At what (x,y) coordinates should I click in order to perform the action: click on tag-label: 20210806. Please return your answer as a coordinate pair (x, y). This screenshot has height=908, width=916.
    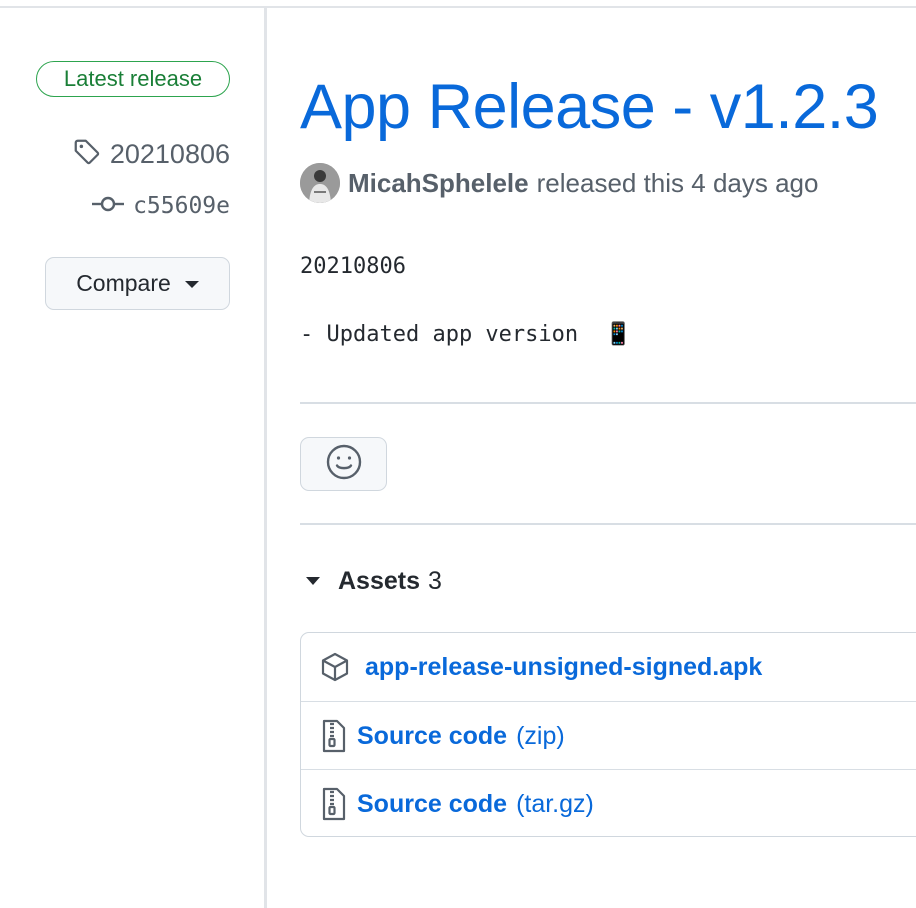
    Looking at the image, I should click on (169, 153).